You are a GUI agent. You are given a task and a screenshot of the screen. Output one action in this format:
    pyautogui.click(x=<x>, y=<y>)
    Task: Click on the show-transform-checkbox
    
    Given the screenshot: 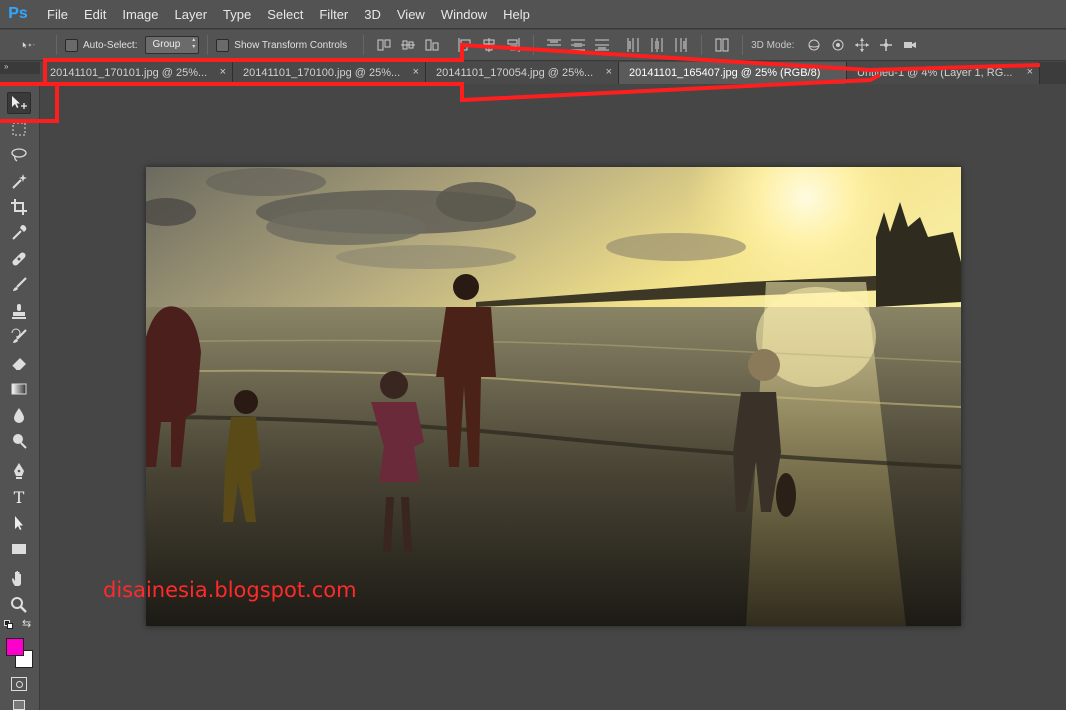 What is the action you would take?
    pyautogui.click(x=223, y=45)
    